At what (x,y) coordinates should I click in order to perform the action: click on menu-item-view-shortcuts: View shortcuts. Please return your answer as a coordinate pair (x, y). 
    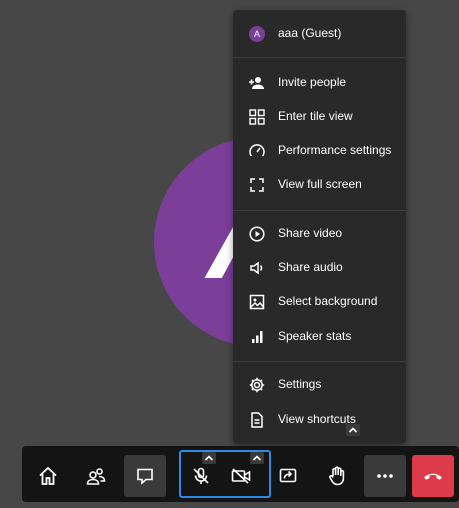
    Looking at the image, I should click on (319, 420).